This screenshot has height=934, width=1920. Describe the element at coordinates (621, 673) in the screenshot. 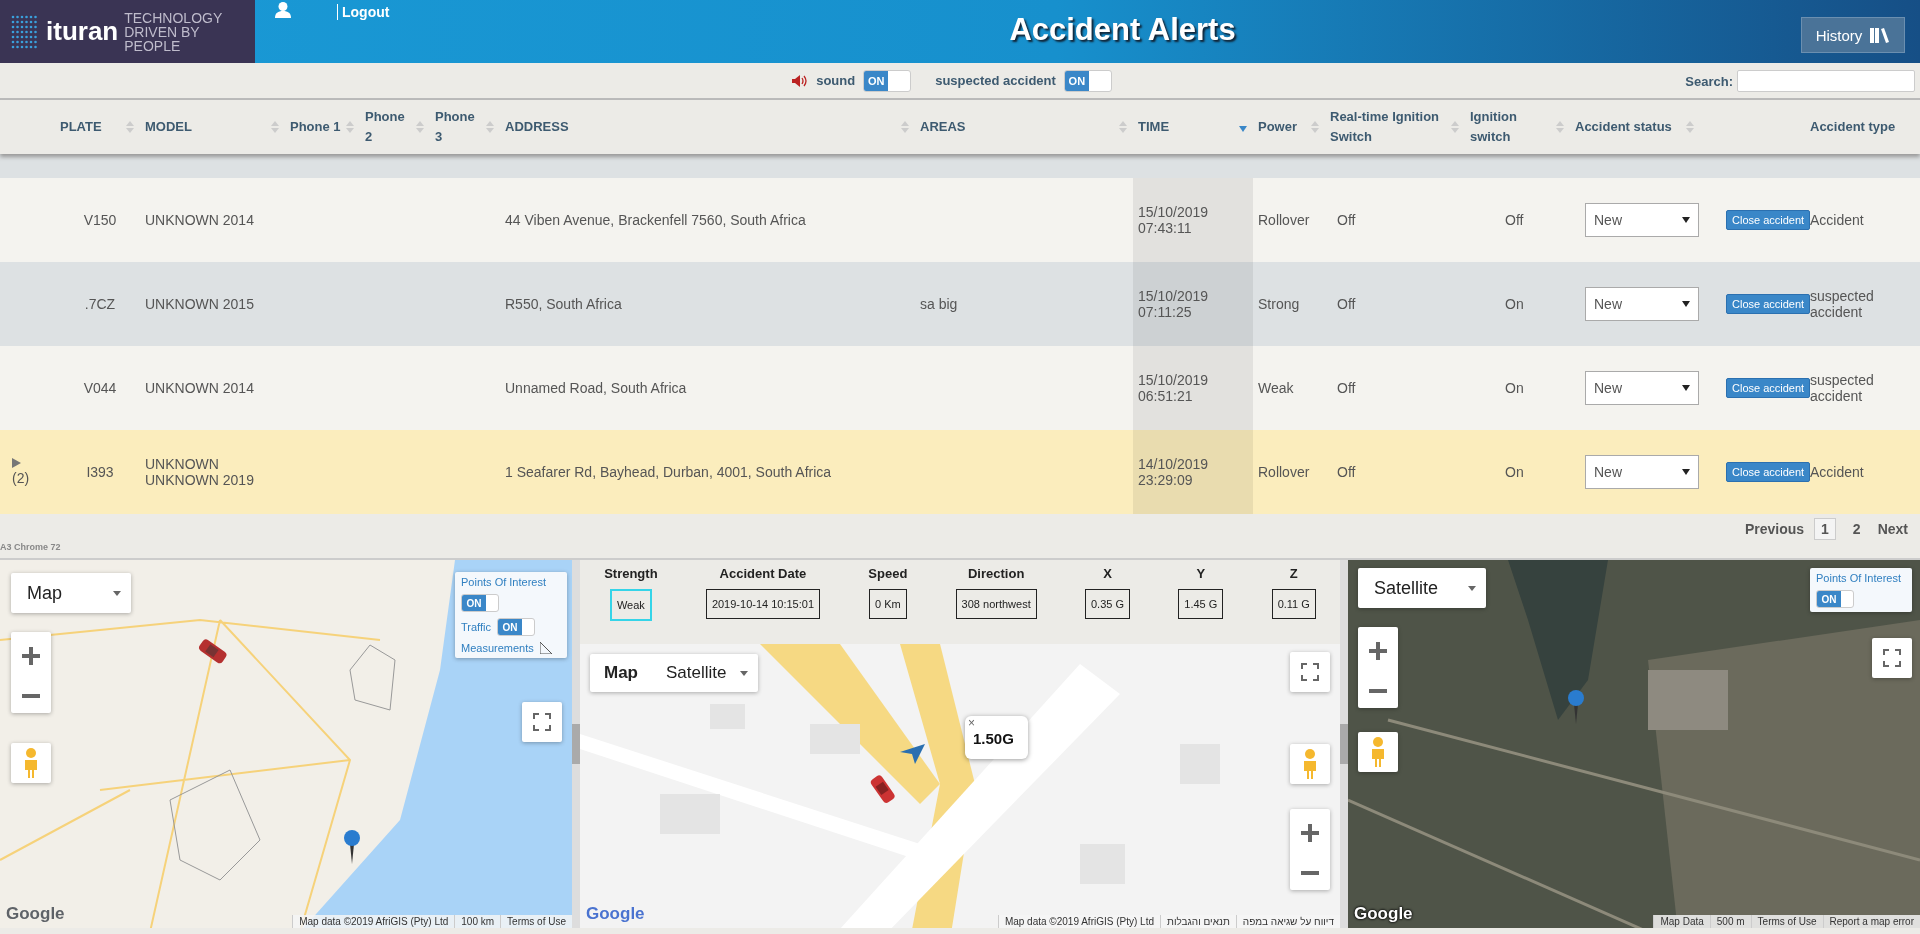

I see `map-type-tab: Map` at that location.